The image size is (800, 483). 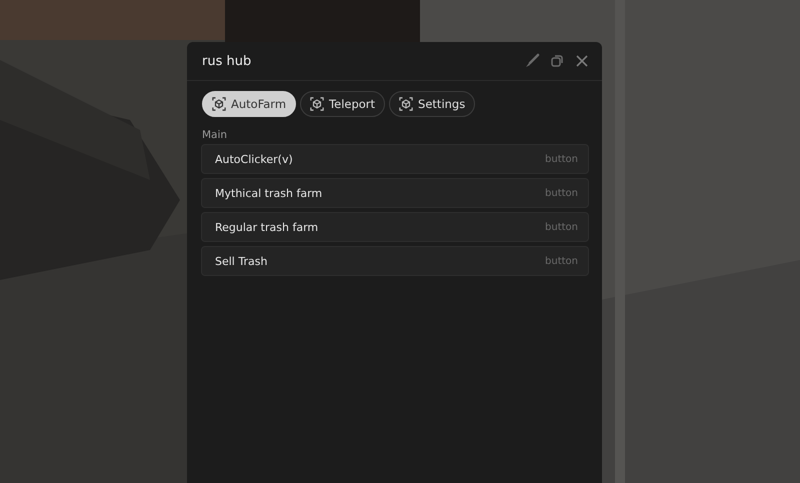 What do you see at coordinates (343, 104) in the screenshot?
I see `tab: Teleport` at bounding box center [343, 104].